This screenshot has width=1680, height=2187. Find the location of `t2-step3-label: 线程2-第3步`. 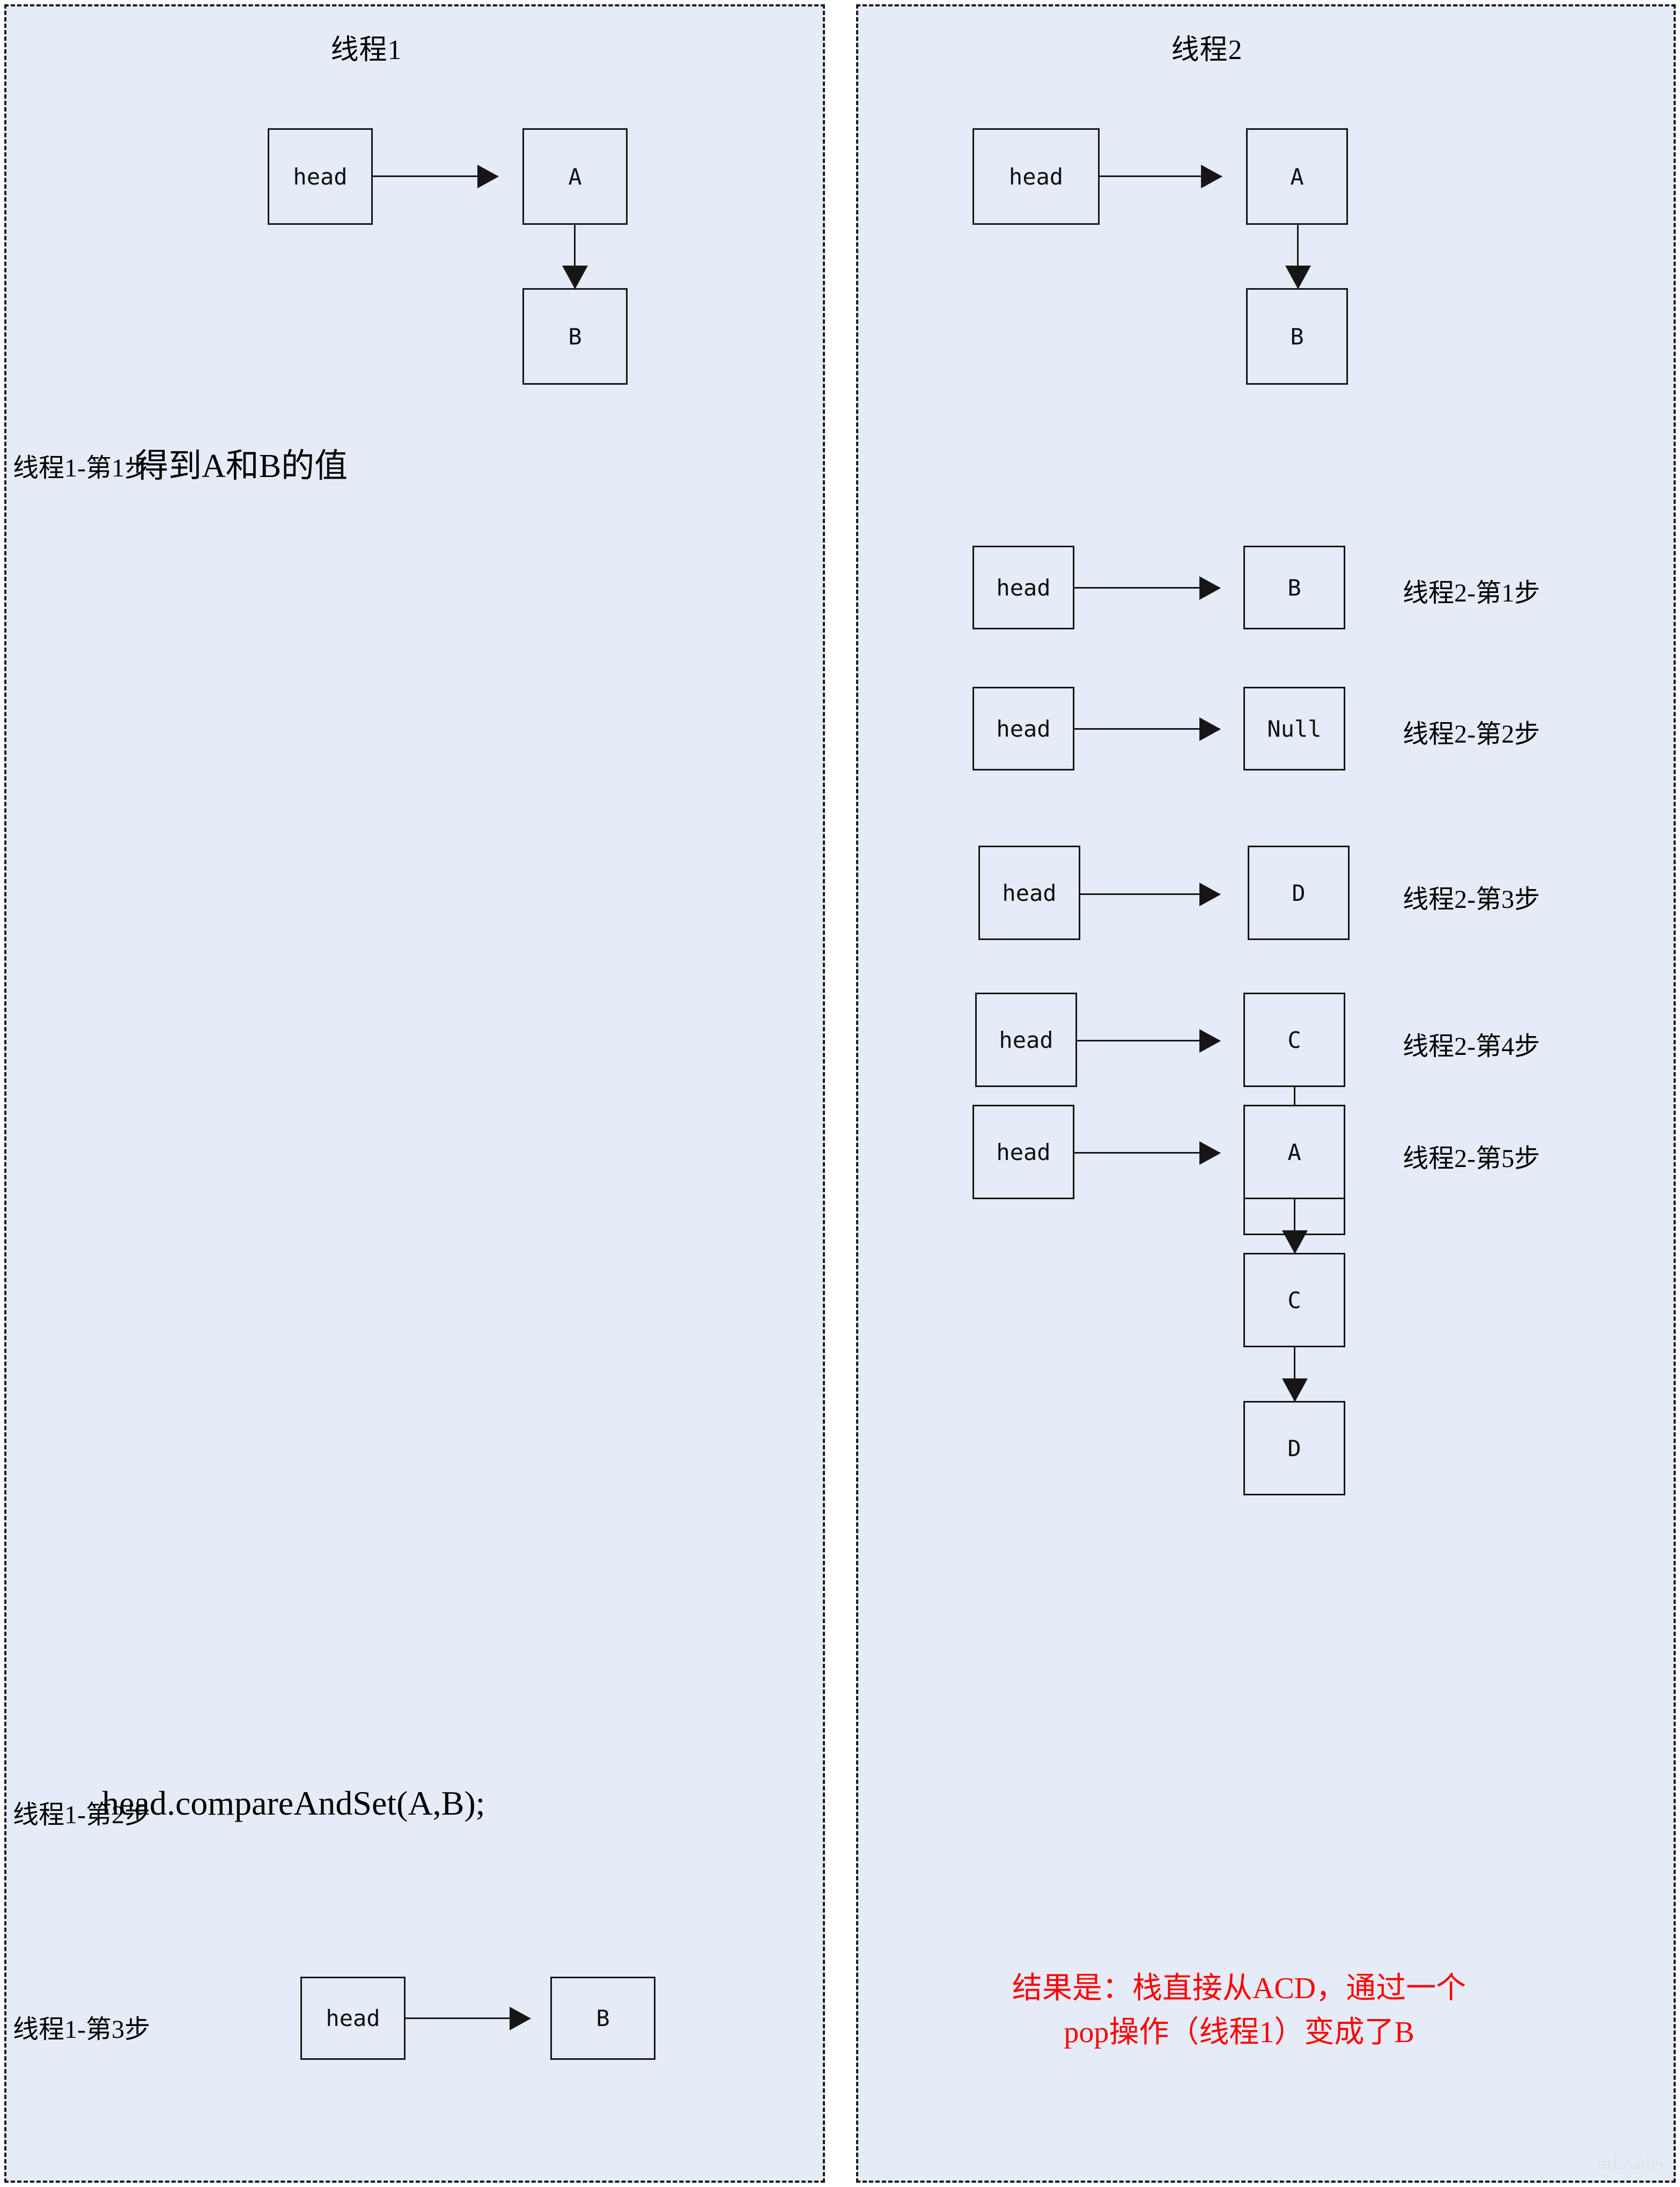

t2-step3-label: 线程2-第3步 is located at coordinates (1471, 899).